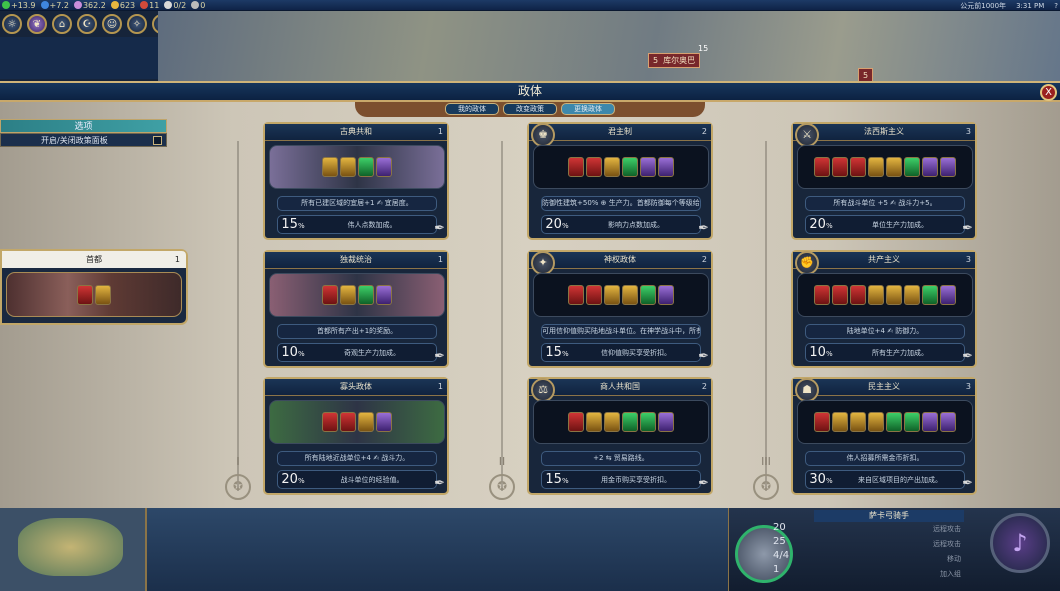 This screenshot has width=1060, height=591. Describe the element at coordinates (502, 461) in the screenshot. I see `tier-numeral: II` at that location.